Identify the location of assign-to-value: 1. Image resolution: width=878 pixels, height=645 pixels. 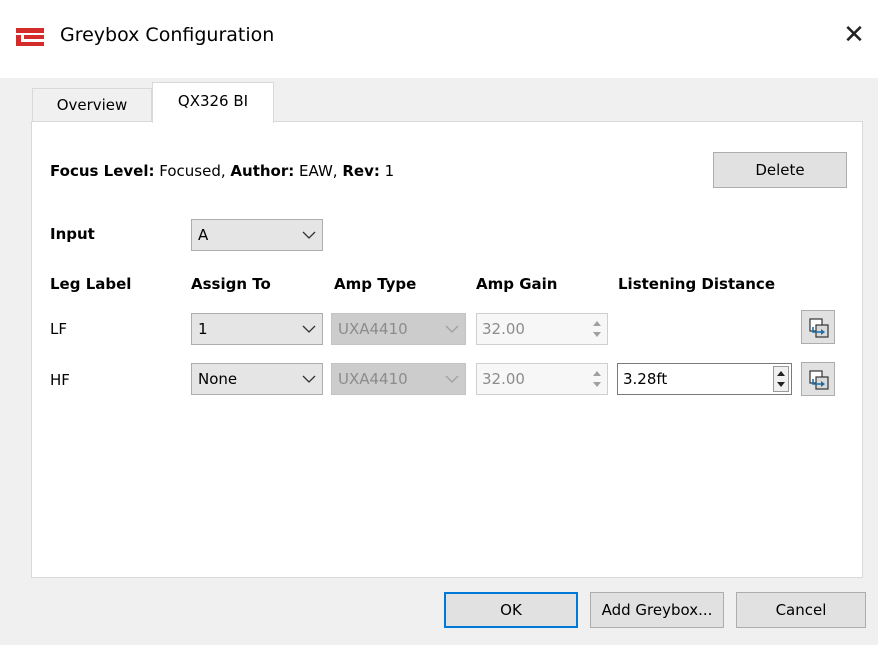
(203, 329).